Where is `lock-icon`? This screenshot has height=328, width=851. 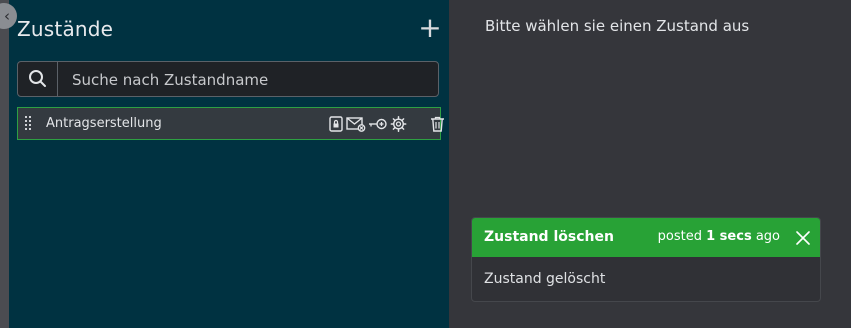
lock-icon is located at coordinates (336, 124).